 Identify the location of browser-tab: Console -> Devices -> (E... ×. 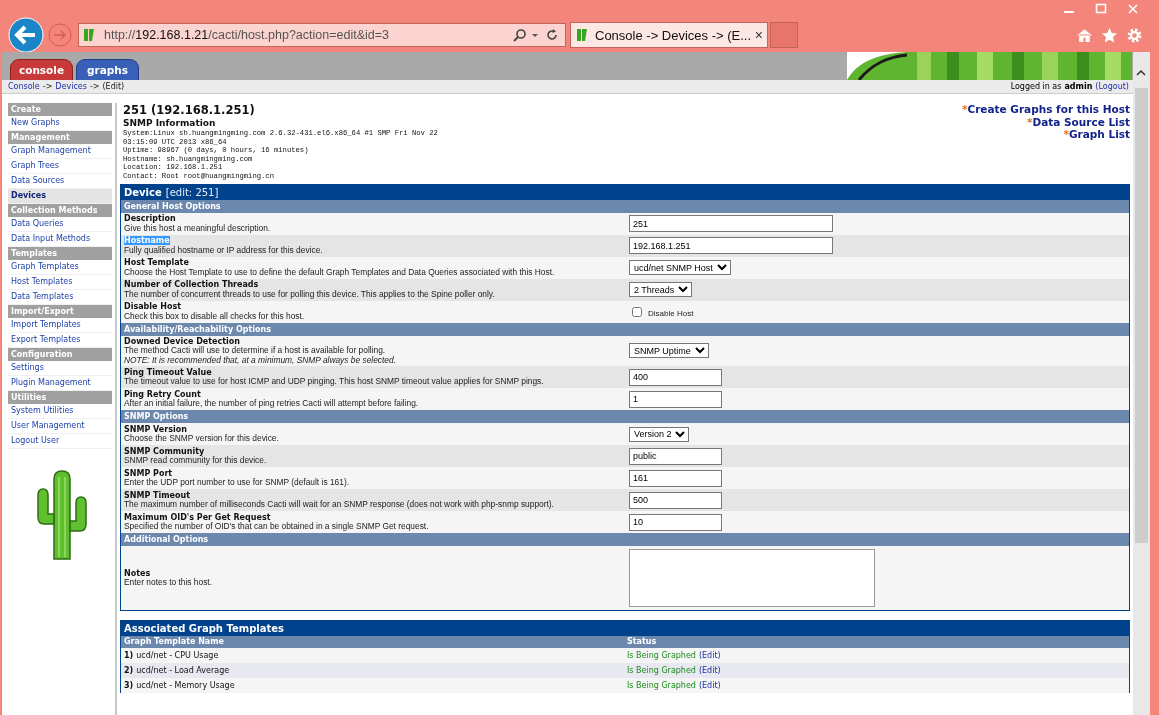
(669, 35).